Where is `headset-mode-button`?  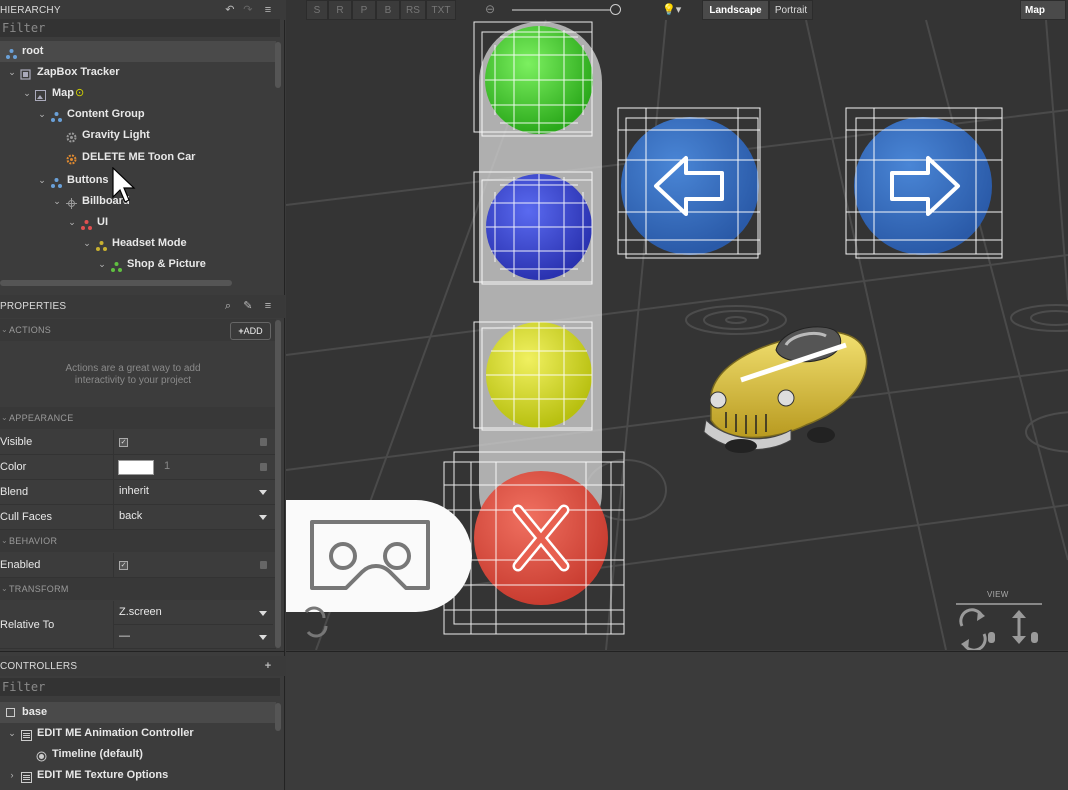
headset-mode-button is located at coordinates (379, 556).